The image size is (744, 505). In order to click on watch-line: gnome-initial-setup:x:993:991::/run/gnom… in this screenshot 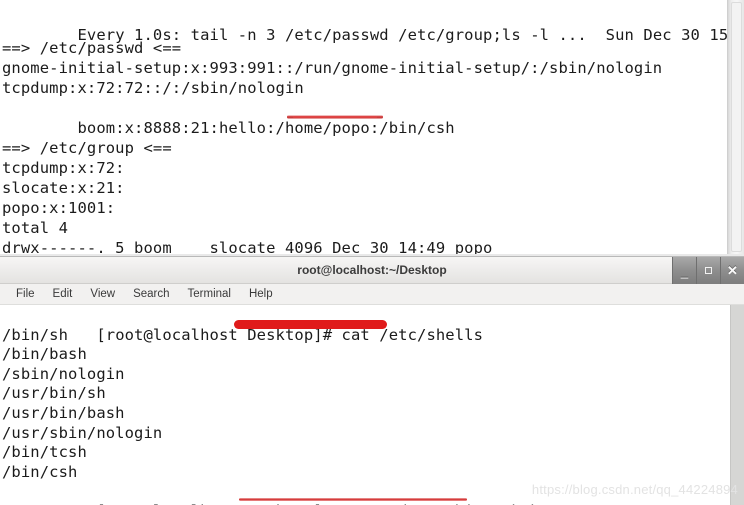, I will do `click(332, 68)`.